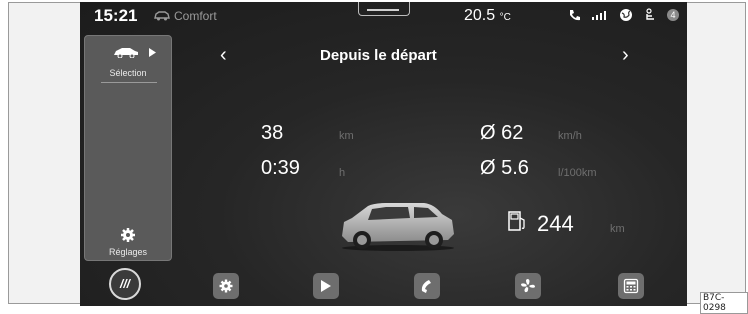 This screenshot has width=748, height=314. I want to click on home-label: ///, so click(124, 284).